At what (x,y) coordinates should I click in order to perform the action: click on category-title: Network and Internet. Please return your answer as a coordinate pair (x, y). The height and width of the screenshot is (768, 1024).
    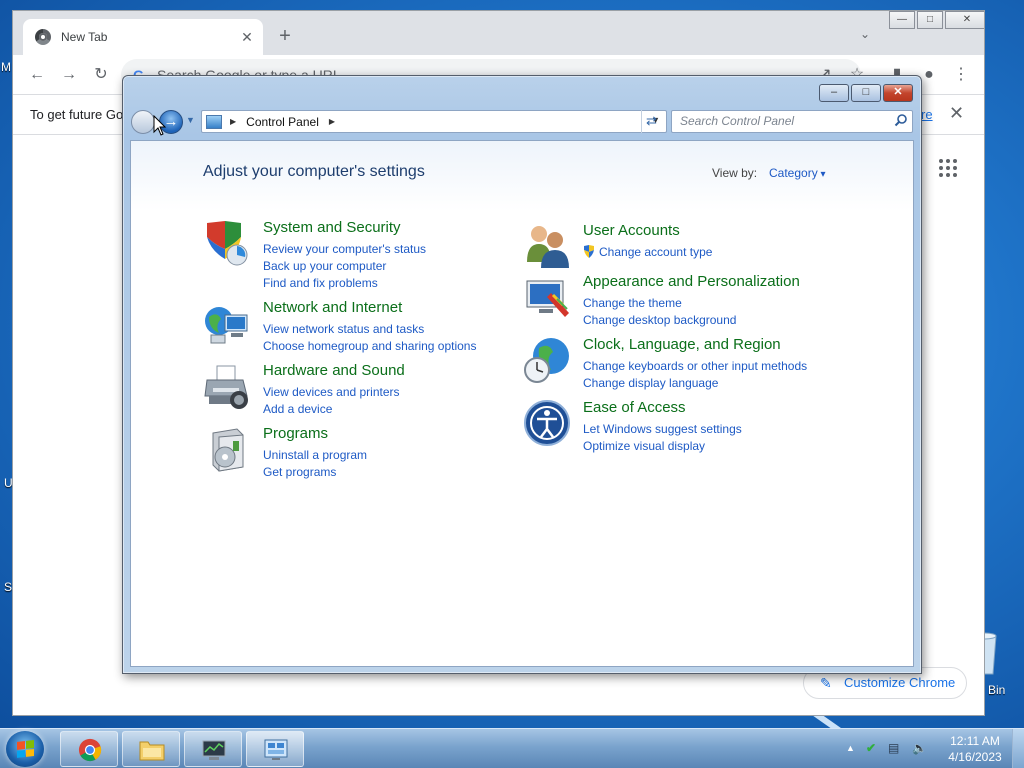
    Looking at the image, I should click on (332, 307).